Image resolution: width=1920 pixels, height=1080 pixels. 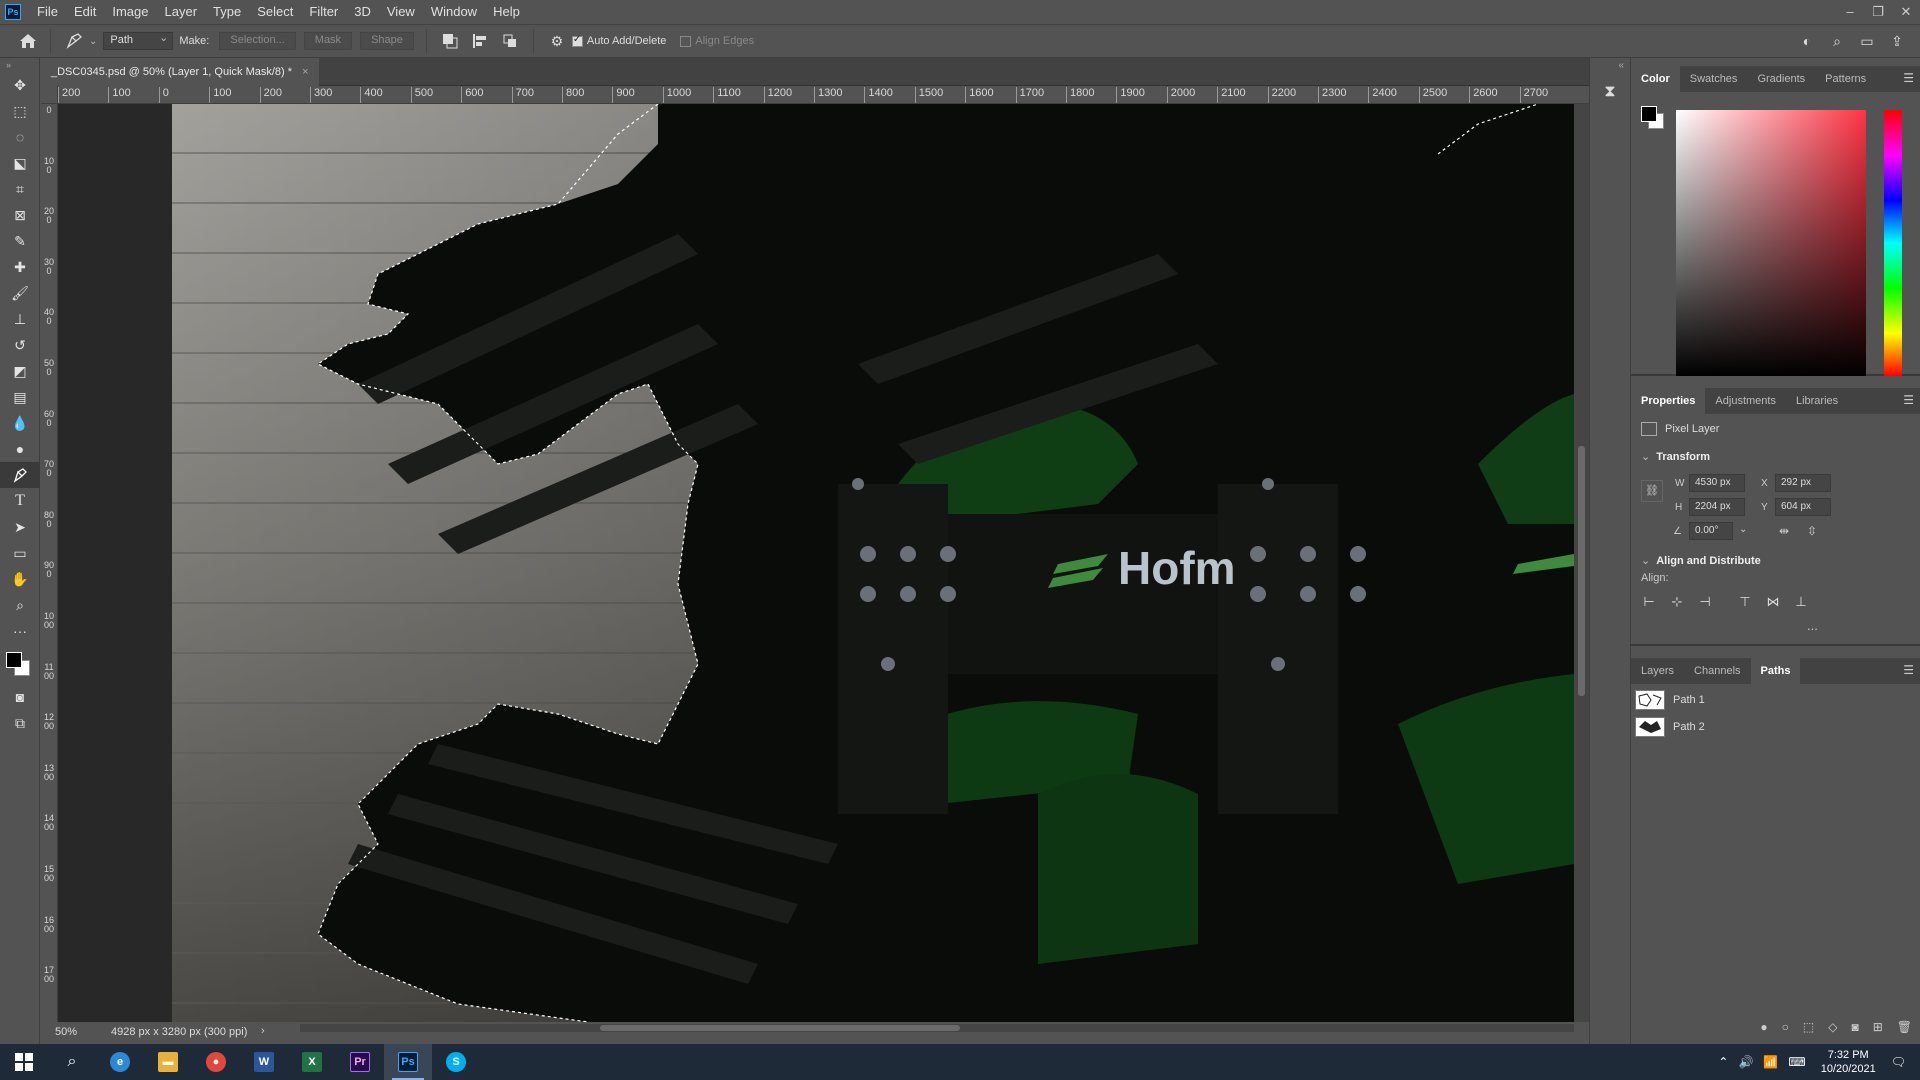 I want to click on move-tool-icon: ✥, so click(x=20, y=85).